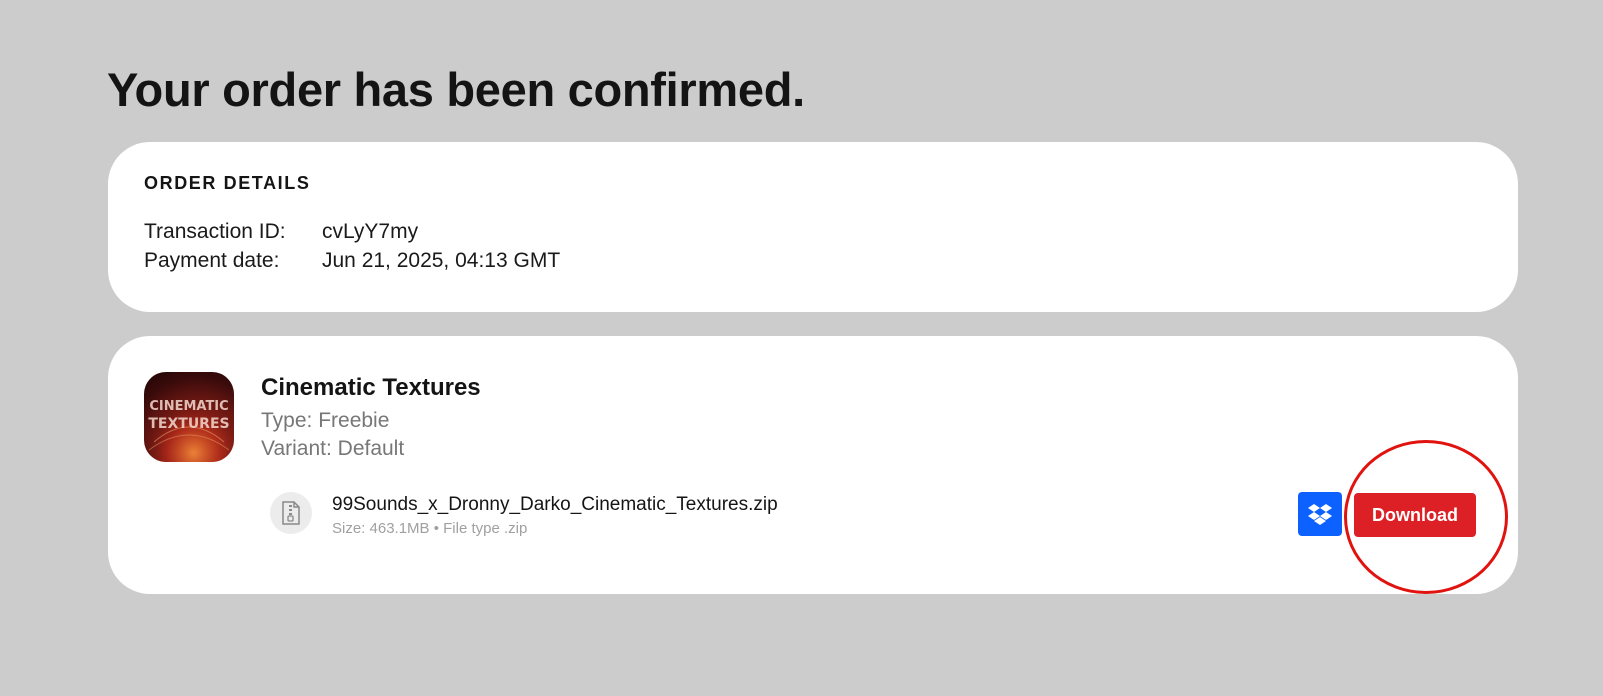 The width and height of the screenshot is (1603, 696). I want to click on dropbox-icon, so click(1320, 514).